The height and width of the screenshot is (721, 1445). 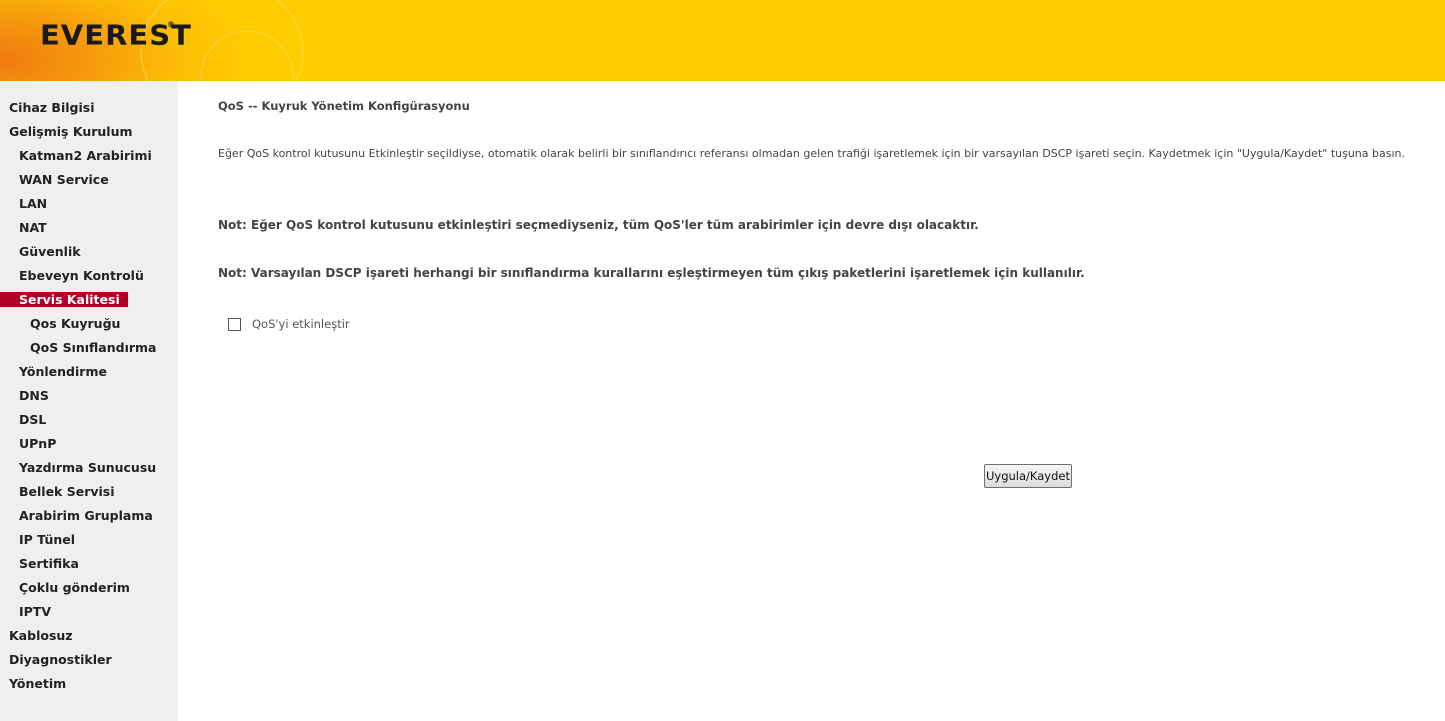 I want to click on sidebar-item-label: DNS, so click(x=34, y=395).